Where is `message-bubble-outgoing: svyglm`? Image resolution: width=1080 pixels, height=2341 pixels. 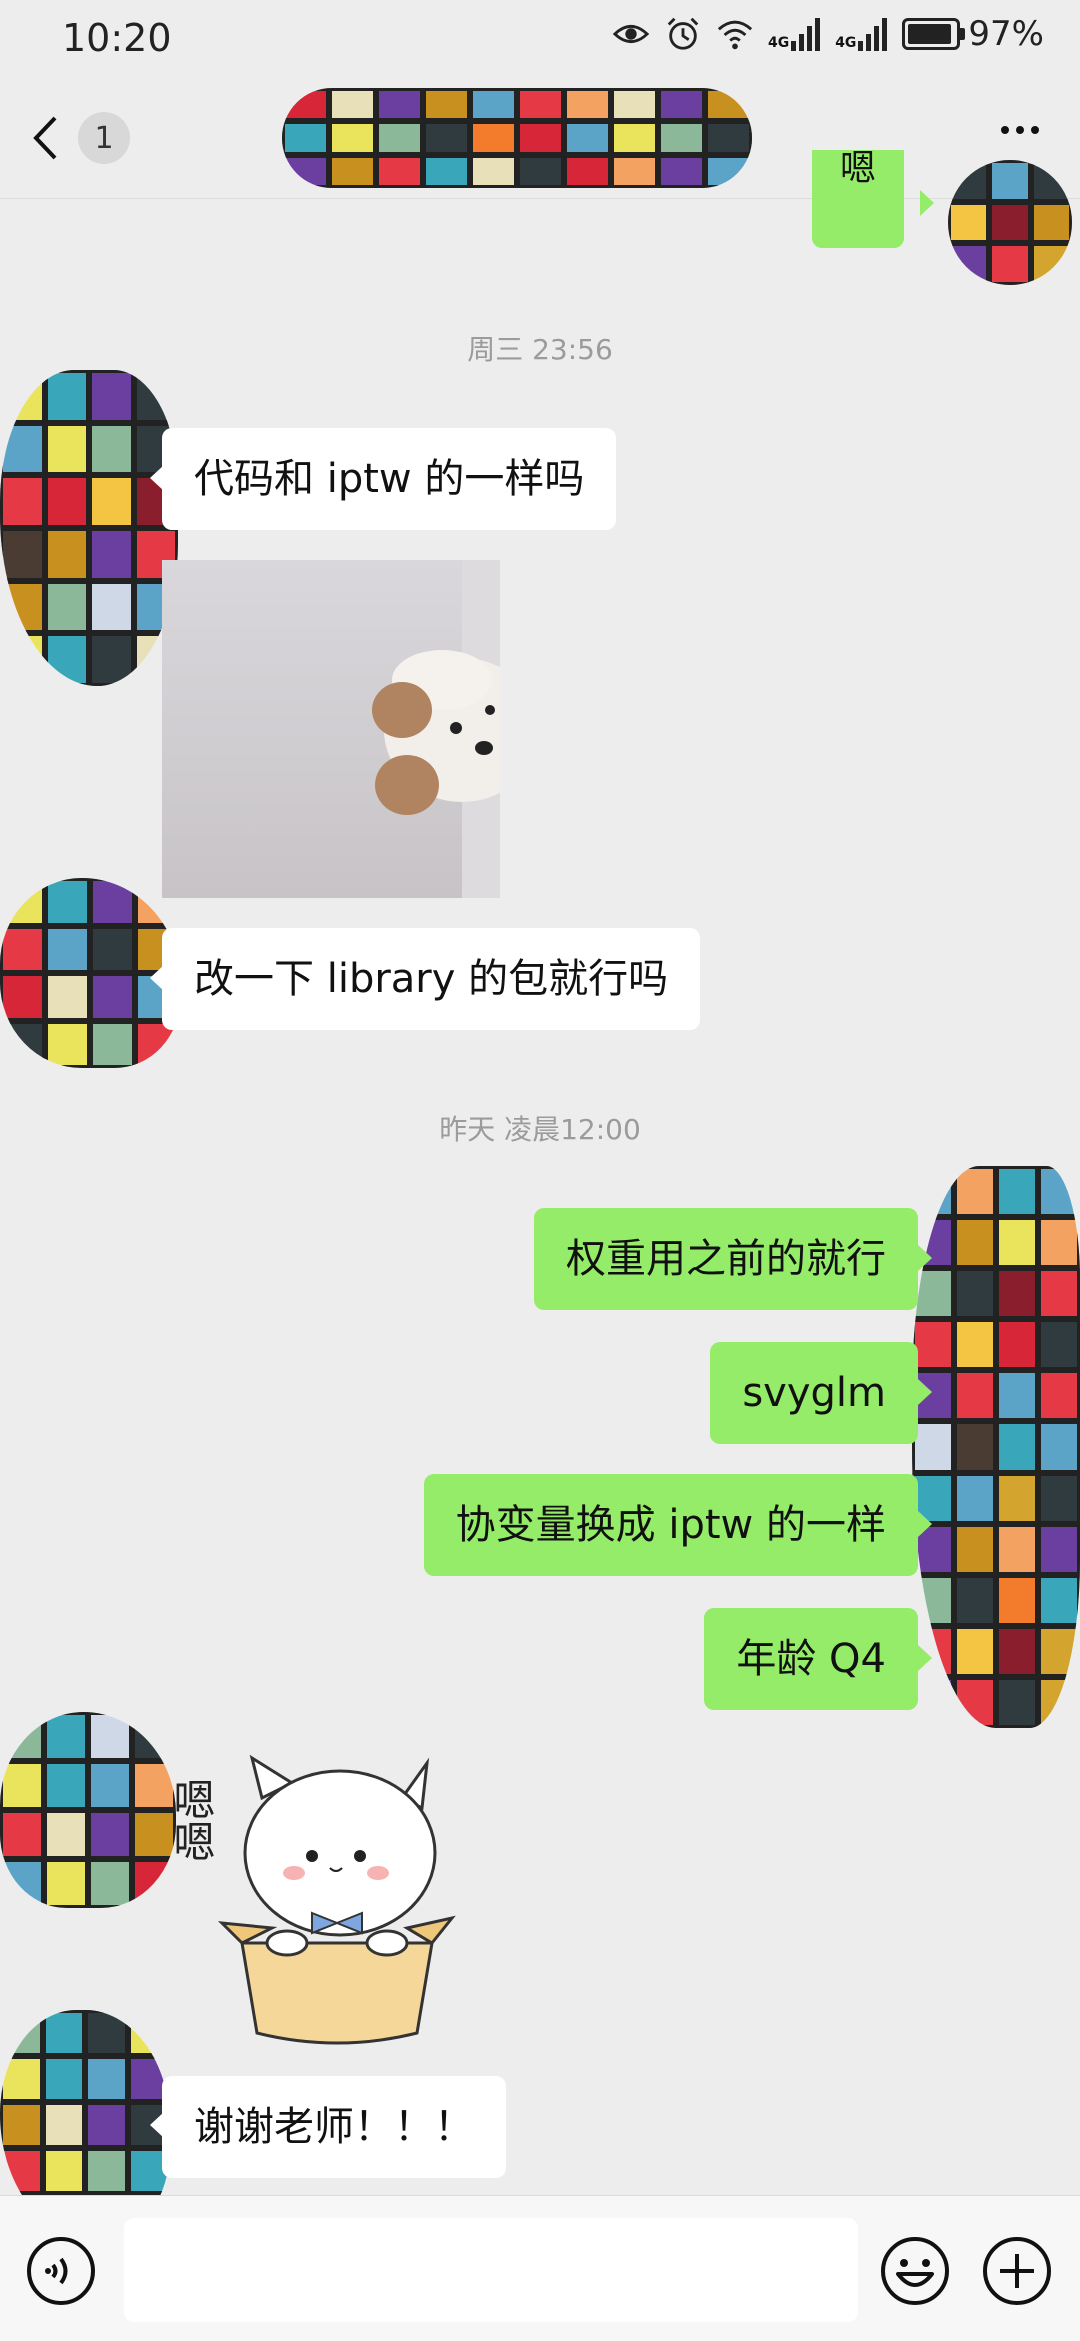
message-bubble-outgoing: svyglm is located at coordinates (814, 1393).